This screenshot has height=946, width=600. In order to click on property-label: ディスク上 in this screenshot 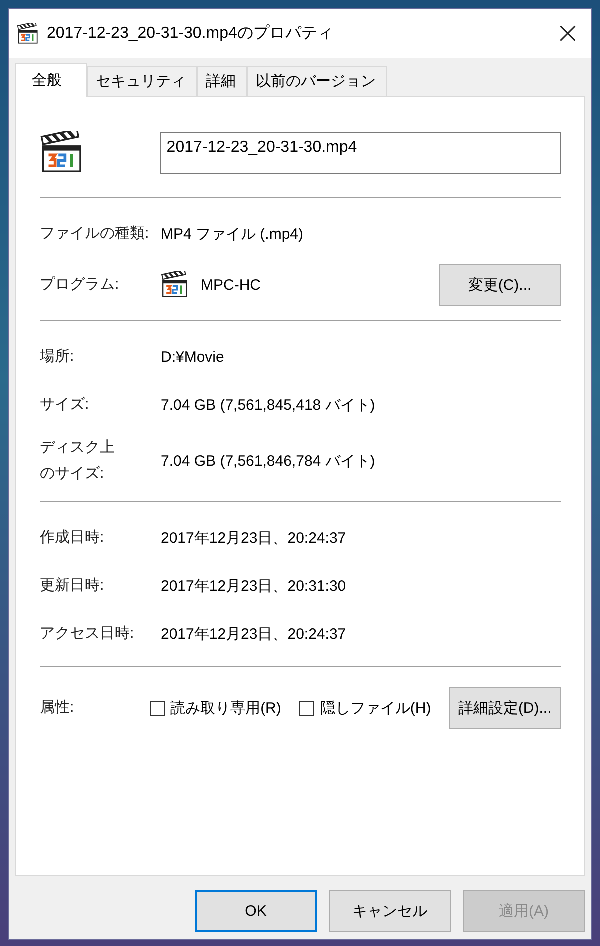, I will do `click(77, 448)`.